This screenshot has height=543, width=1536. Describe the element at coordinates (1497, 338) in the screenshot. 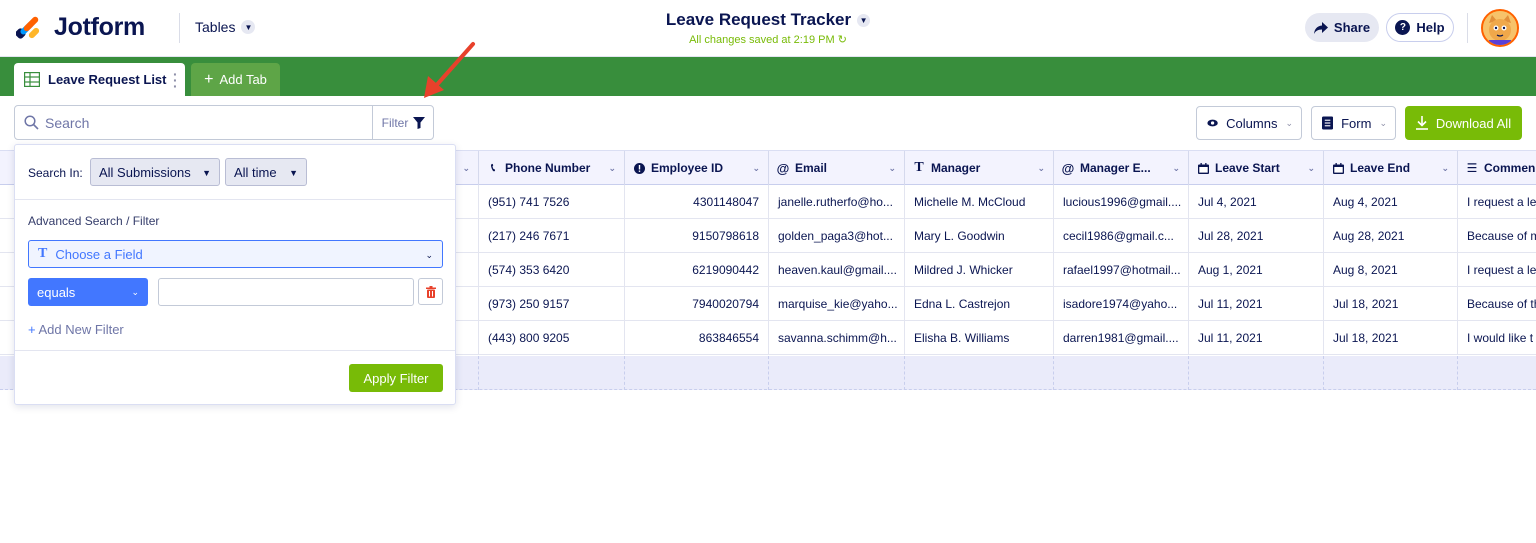

I see `table-cell-comment: I would like t` at that location.